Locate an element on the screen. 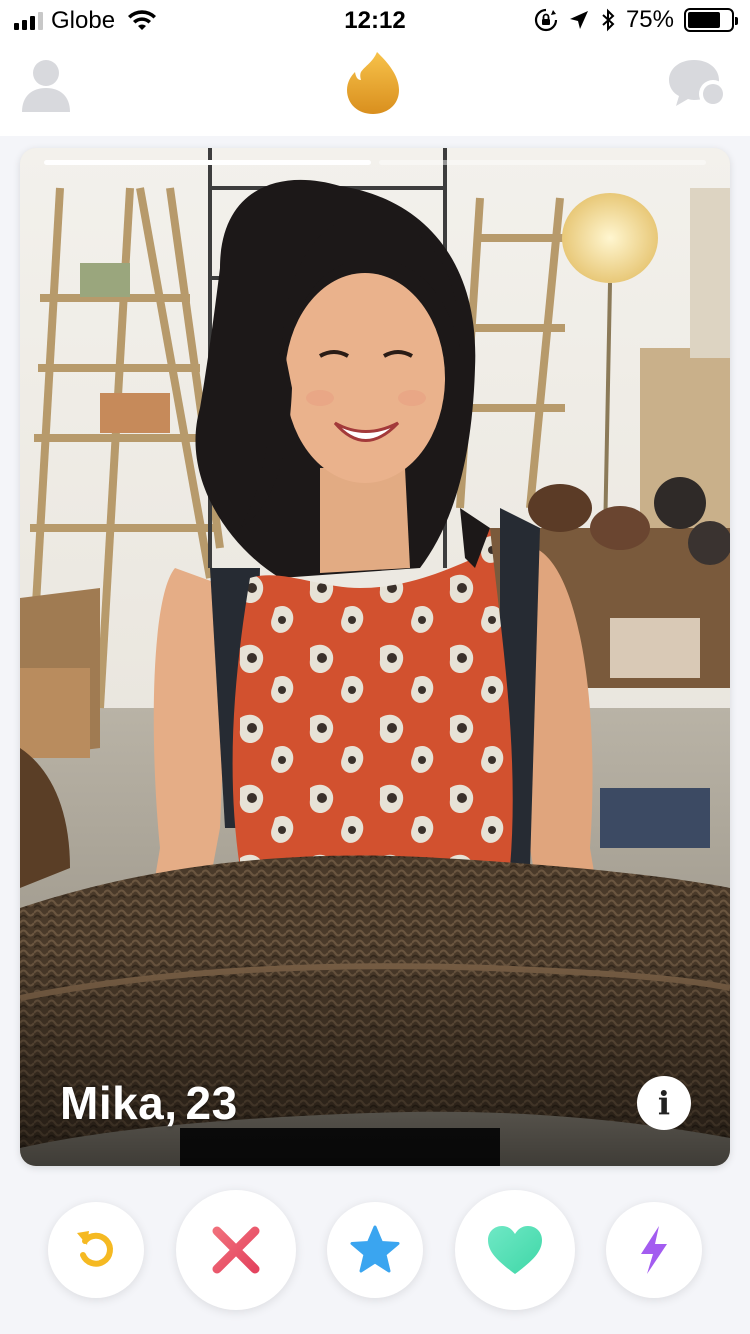 The height and width of the screenshot is (1334, 750). battery-icon is located at coordinates (711, 20).